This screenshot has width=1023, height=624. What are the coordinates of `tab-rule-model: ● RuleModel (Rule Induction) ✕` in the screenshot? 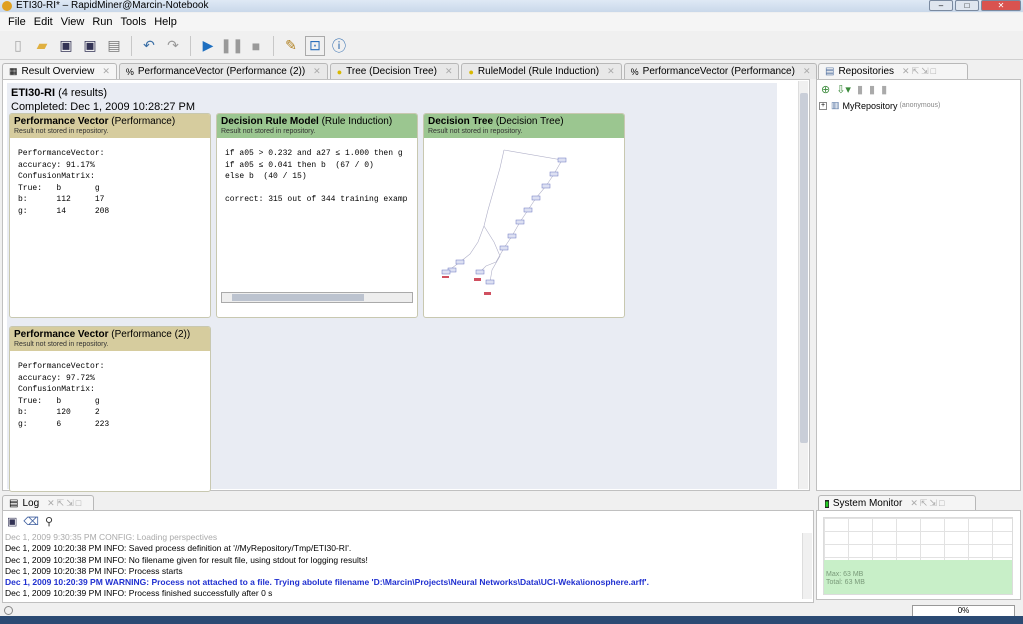 It's located at (541, 71).